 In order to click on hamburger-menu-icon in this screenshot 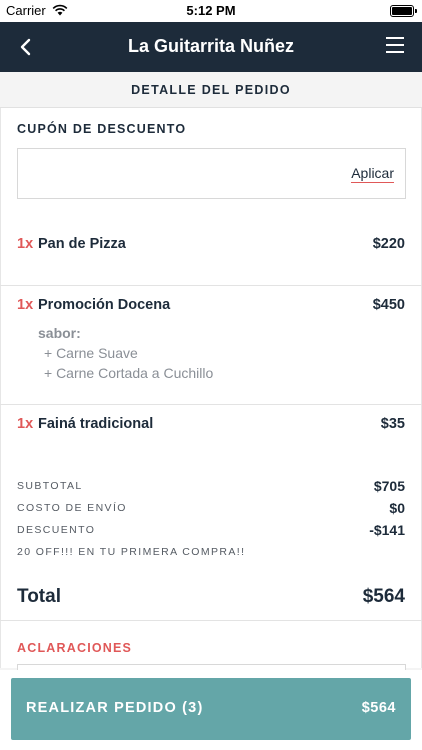, I will do `click(395, 46)`.